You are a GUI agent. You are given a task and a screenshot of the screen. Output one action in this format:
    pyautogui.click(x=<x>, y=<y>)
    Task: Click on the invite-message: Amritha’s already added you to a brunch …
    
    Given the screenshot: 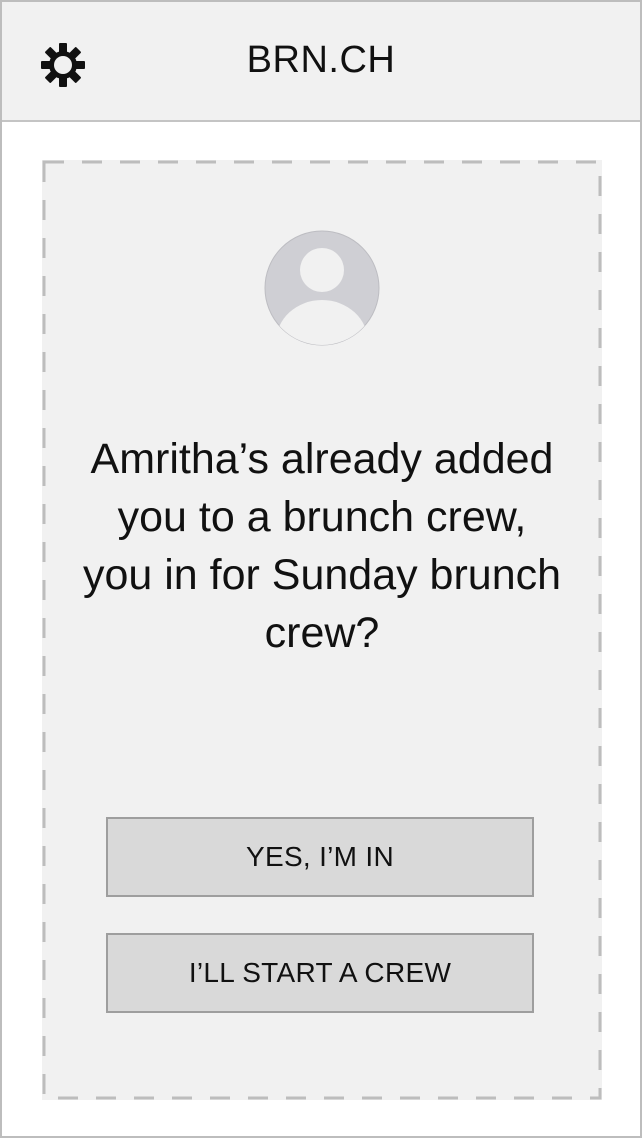 What is the action you would take?
    pyautogui.click(x=322, y=546)
    